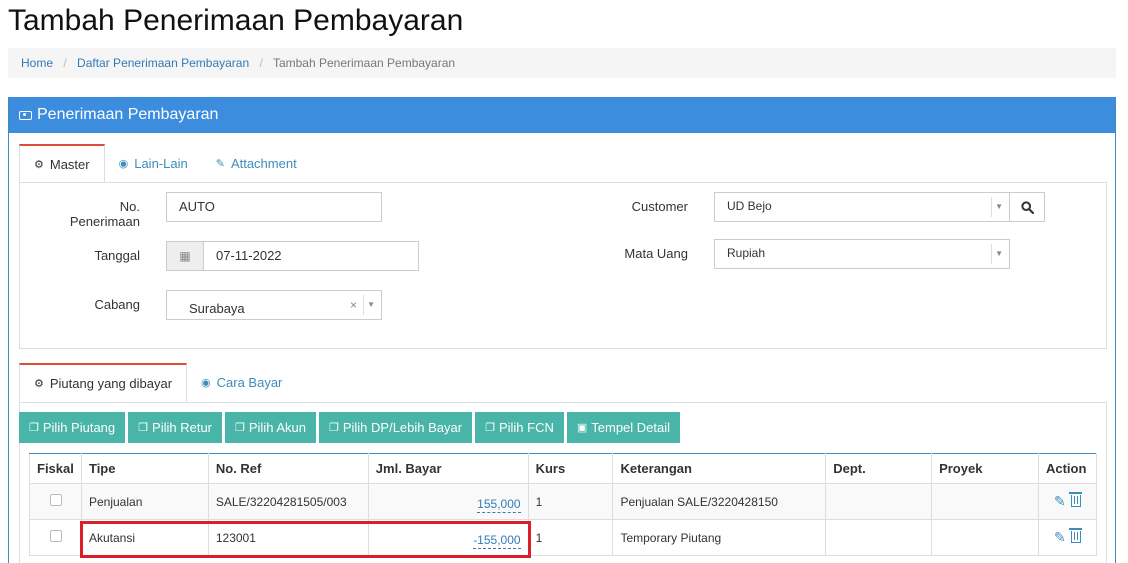  I want to click on tab-cara-bayar: ◉ Cara Bayar, so click(241, 382).